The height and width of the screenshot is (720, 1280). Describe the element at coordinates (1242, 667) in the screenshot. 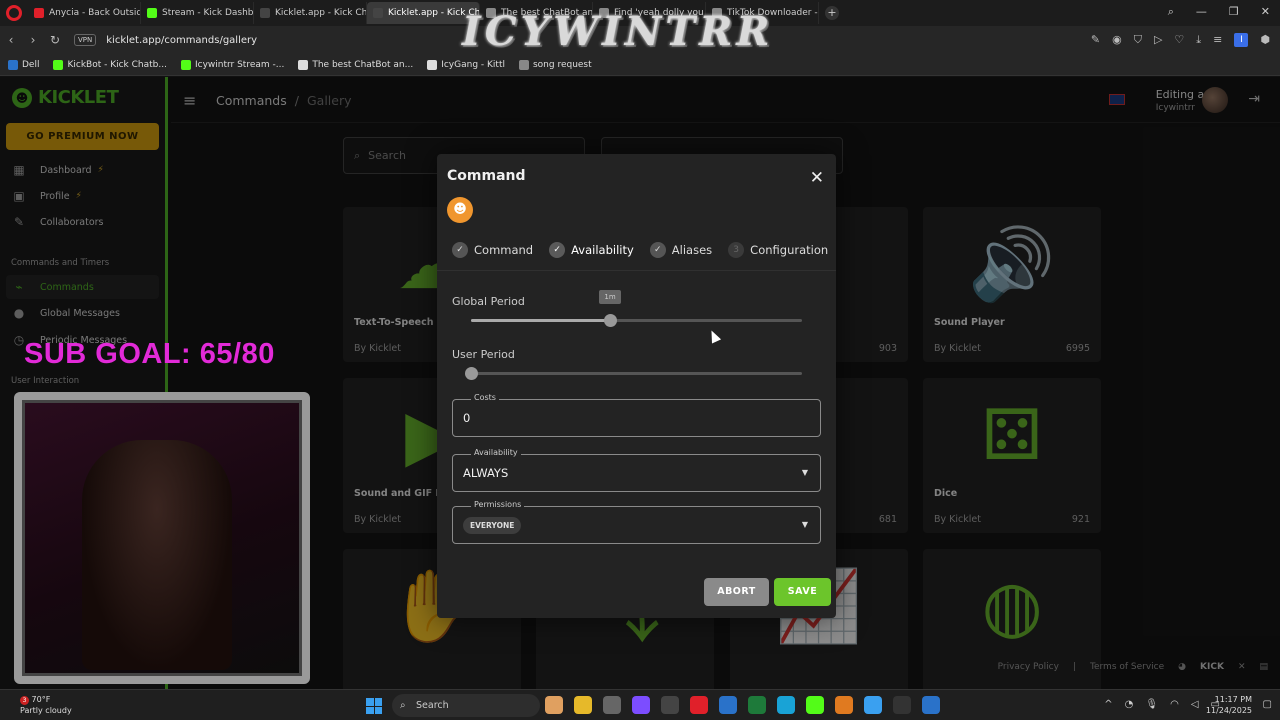

I see `x-icon: ✕` at that location.